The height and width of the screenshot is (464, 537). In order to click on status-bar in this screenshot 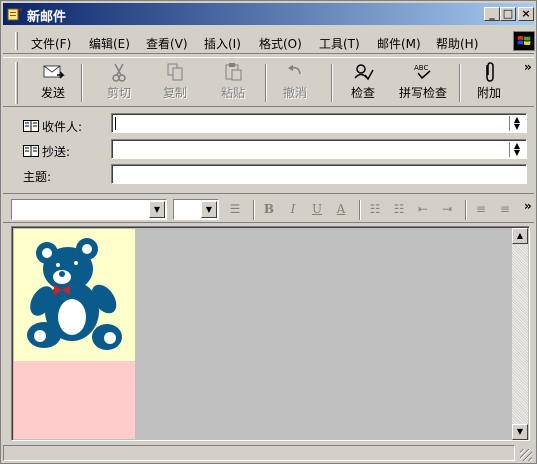, I will do `click(268, 454)`.